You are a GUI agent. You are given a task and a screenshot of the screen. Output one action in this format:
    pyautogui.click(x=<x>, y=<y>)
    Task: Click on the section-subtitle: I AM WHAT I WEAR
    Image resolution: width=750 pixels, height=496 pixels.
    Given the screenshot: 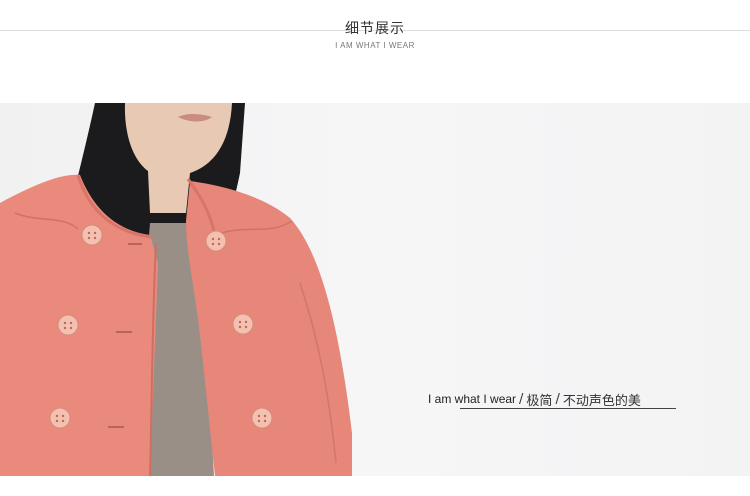 What is the action you would take?
    pyautogui.click(x=375, y=45)
    